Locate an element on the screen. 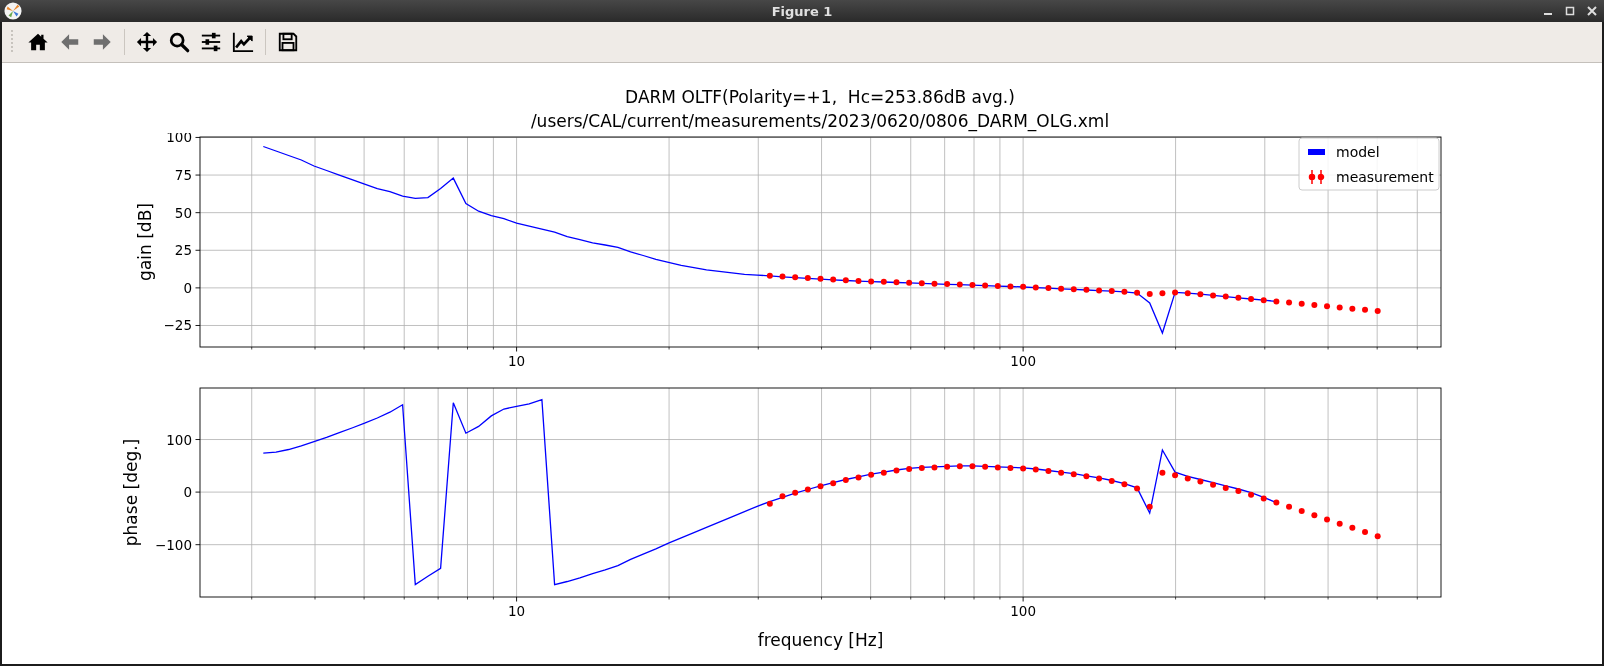  close-icon is located at coordinates (1592, 11).